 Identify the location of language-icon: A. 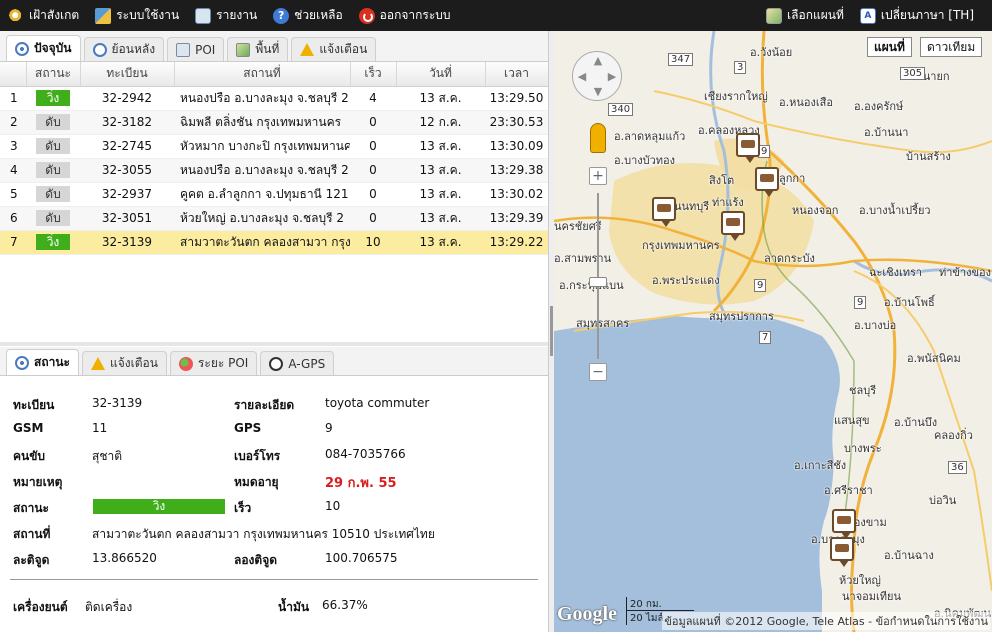
(867, 15).